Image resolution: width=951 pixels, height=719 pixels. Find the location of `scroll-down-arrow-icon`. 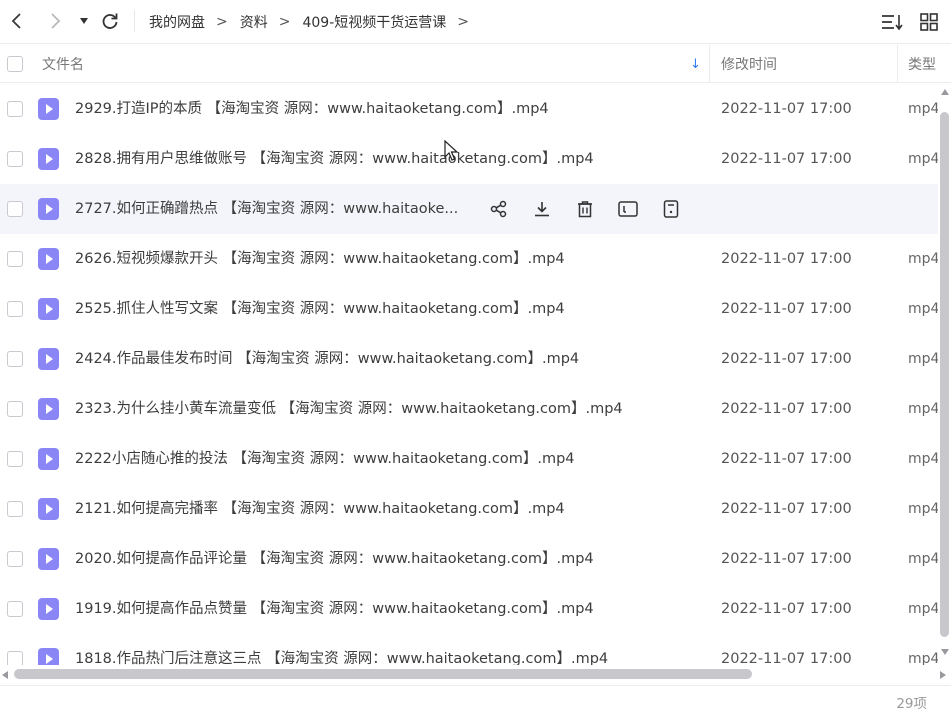

scroll-down-arrow-icon is located at coordinates (945, 652).